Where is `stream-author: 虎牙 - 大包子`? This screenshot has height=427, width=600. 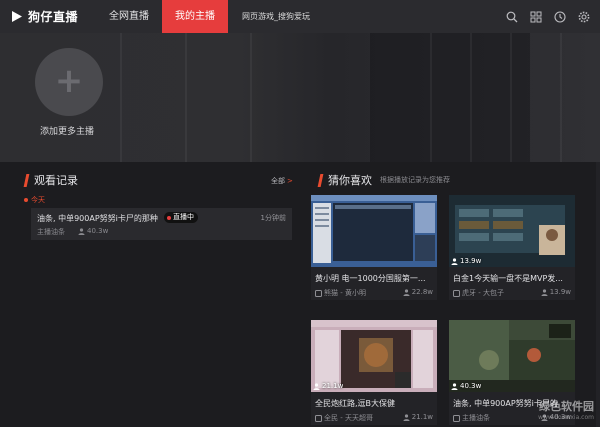 stream-author: 虎牙 - 大包子 is located at coordinates (478, 293).